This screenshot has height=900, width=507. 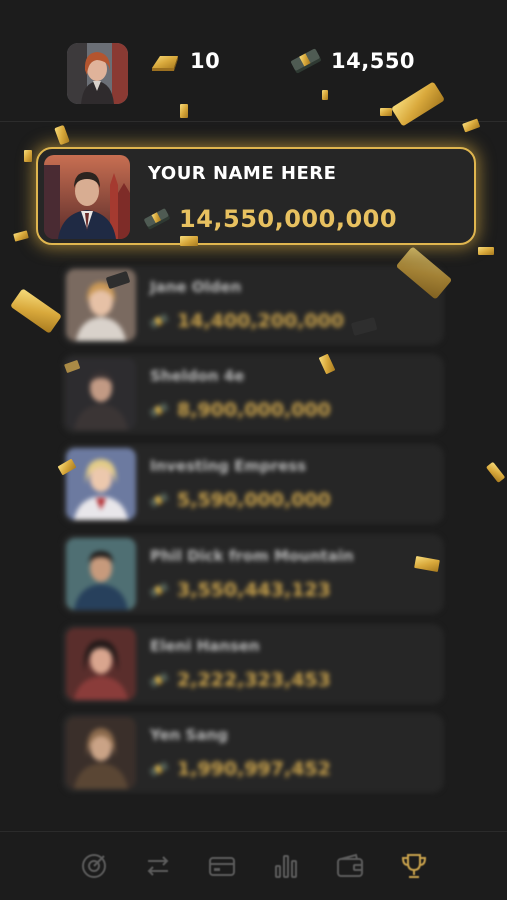 I want to click on wallet-icon, so click(x=349, y=865).